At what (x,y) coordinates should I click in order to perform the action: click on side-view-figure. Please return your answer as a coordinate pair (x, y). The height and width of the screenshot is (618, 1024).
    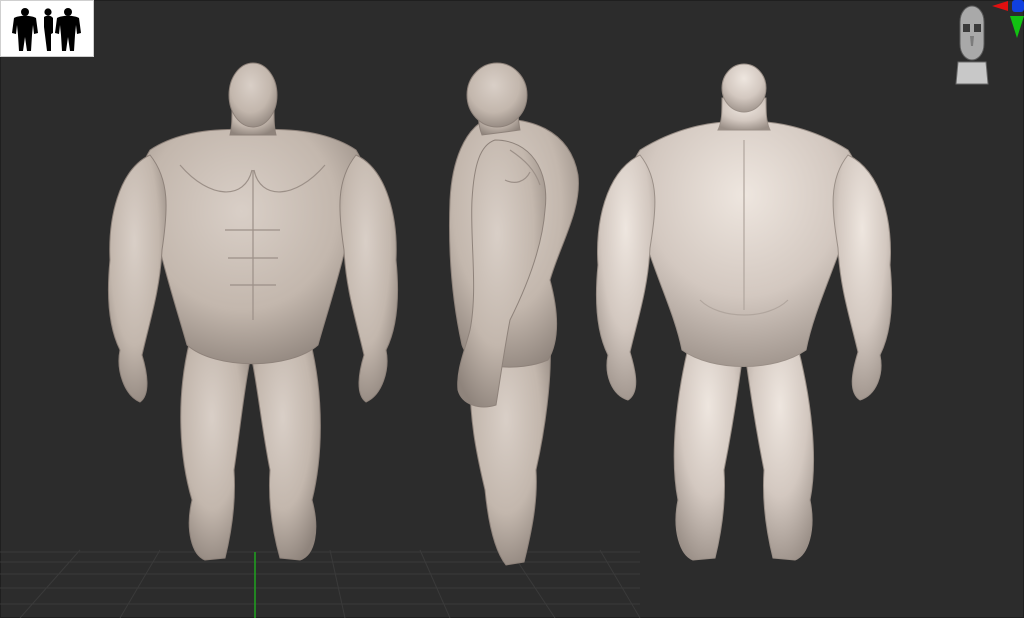
    Looking at the image, I should click on (514, 314).